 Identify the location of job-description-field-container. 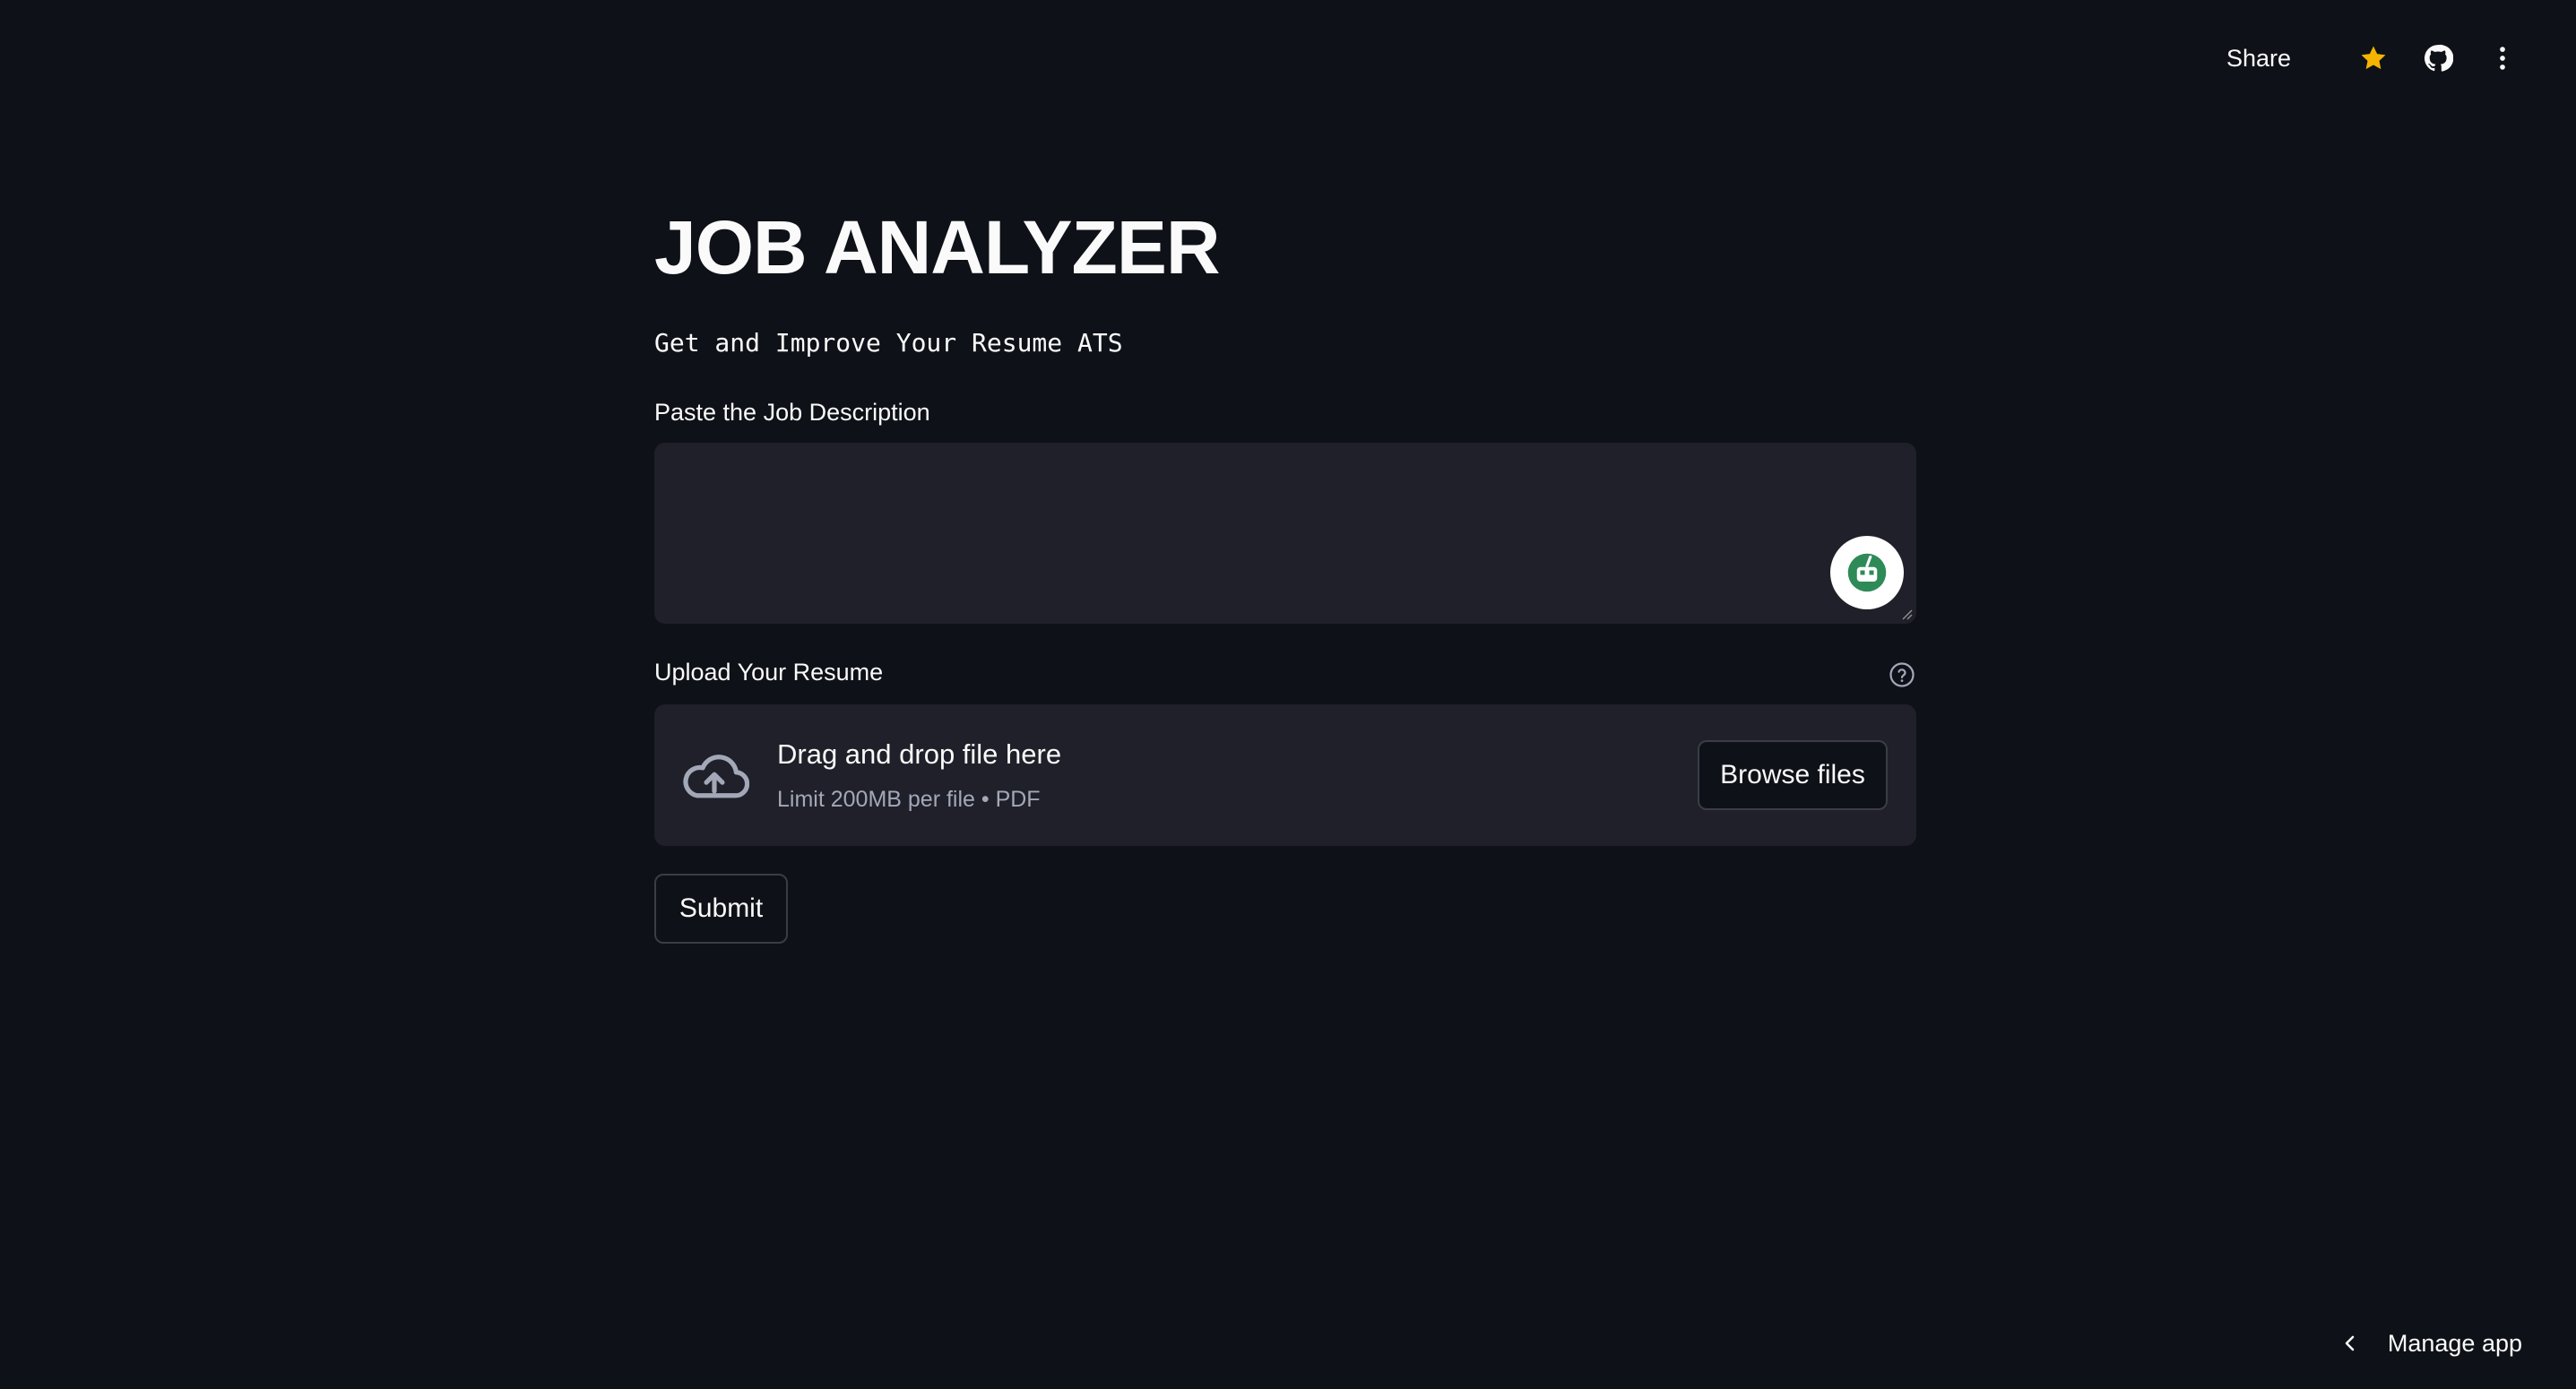
(1285, 533).